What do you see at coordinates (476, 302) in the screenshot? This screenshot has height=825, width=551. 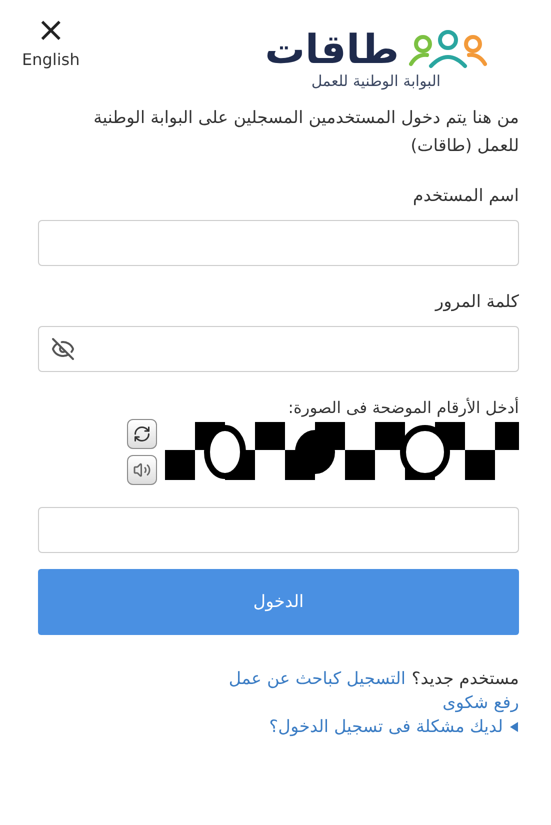 I see `field-label: كلمة المرور` at bounding box center [476, 302].